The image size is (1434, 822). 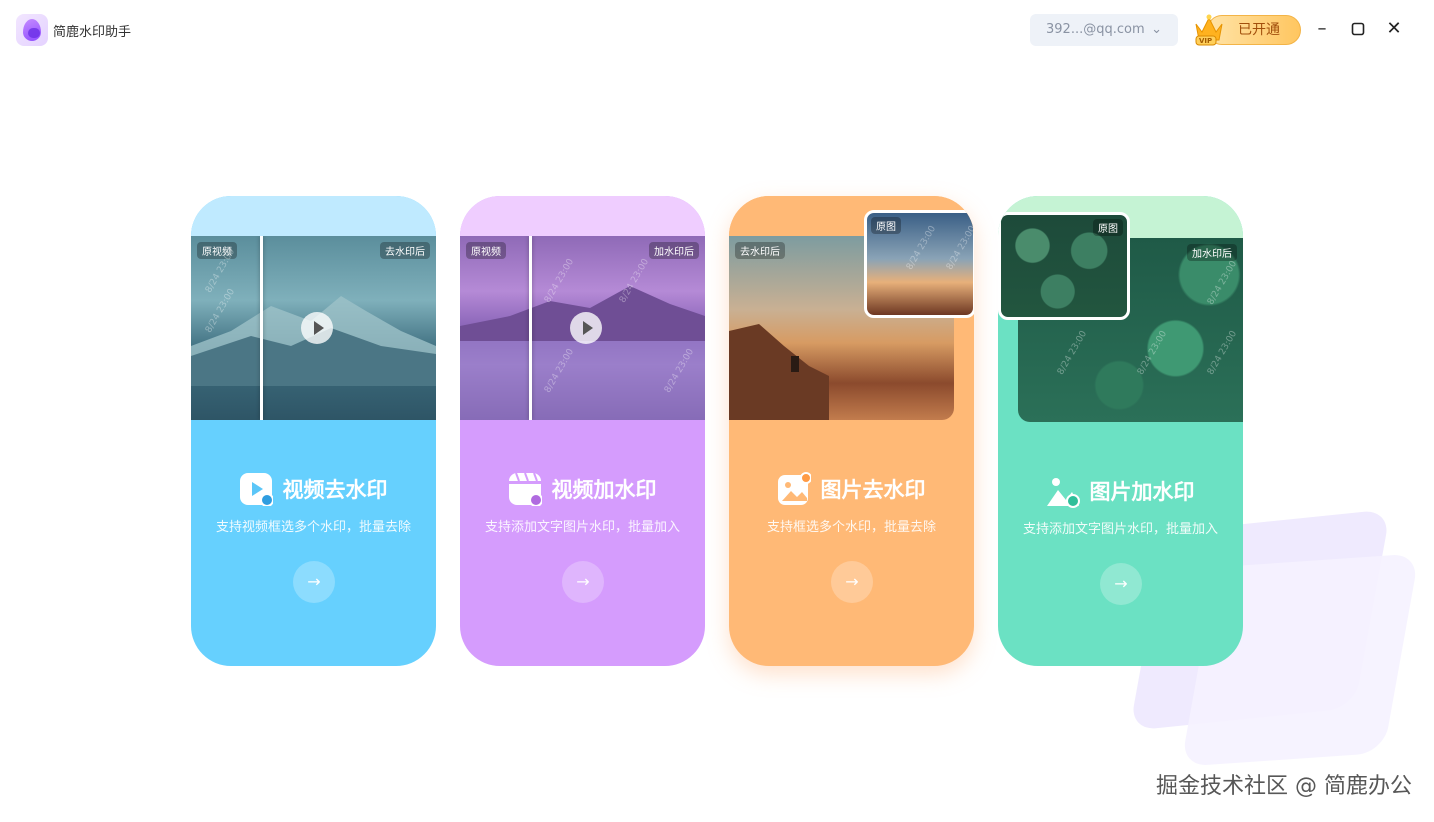 I want to click on card-title: 图片加水印, so click(x=1142, y=492).